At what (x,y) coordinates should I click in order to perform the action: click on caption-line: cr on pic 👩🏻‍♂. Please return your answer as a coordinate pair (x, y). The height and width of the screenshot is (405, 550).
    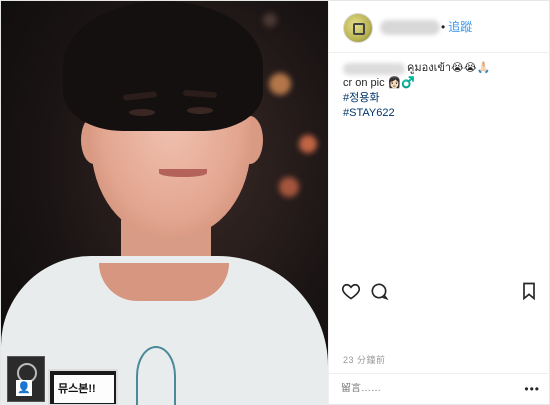
    Looking at the image, I should click on (443, 83).